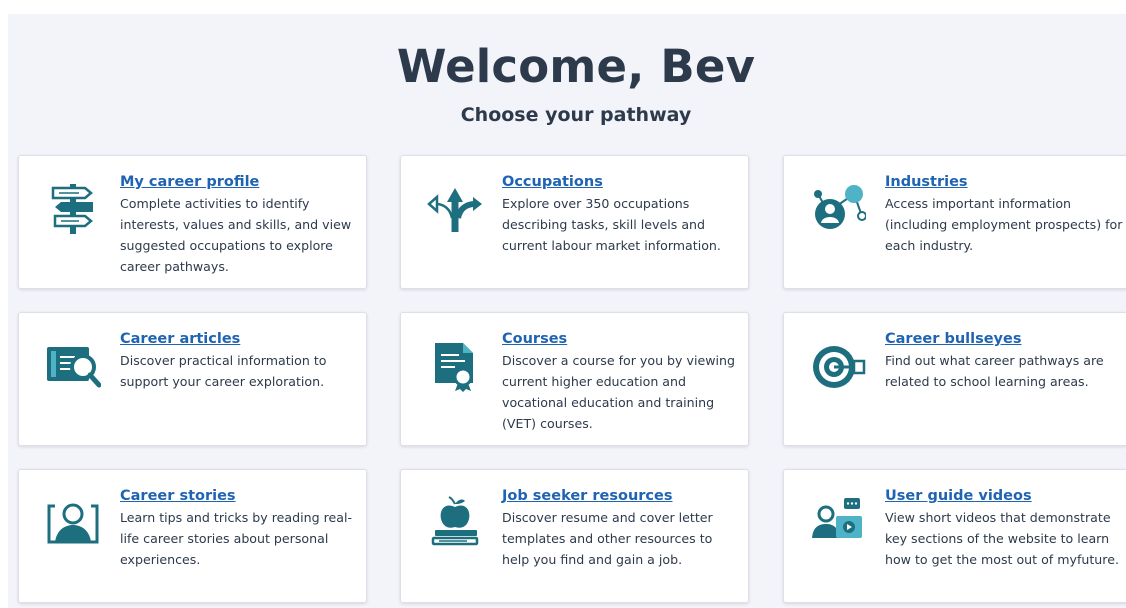 The width and height of the screenshot is (1126, 608). What do you see at coordinates (587, 496) in the screenshot?
I see `card-title: Job seeker resources` at bounding box center [587, 496].